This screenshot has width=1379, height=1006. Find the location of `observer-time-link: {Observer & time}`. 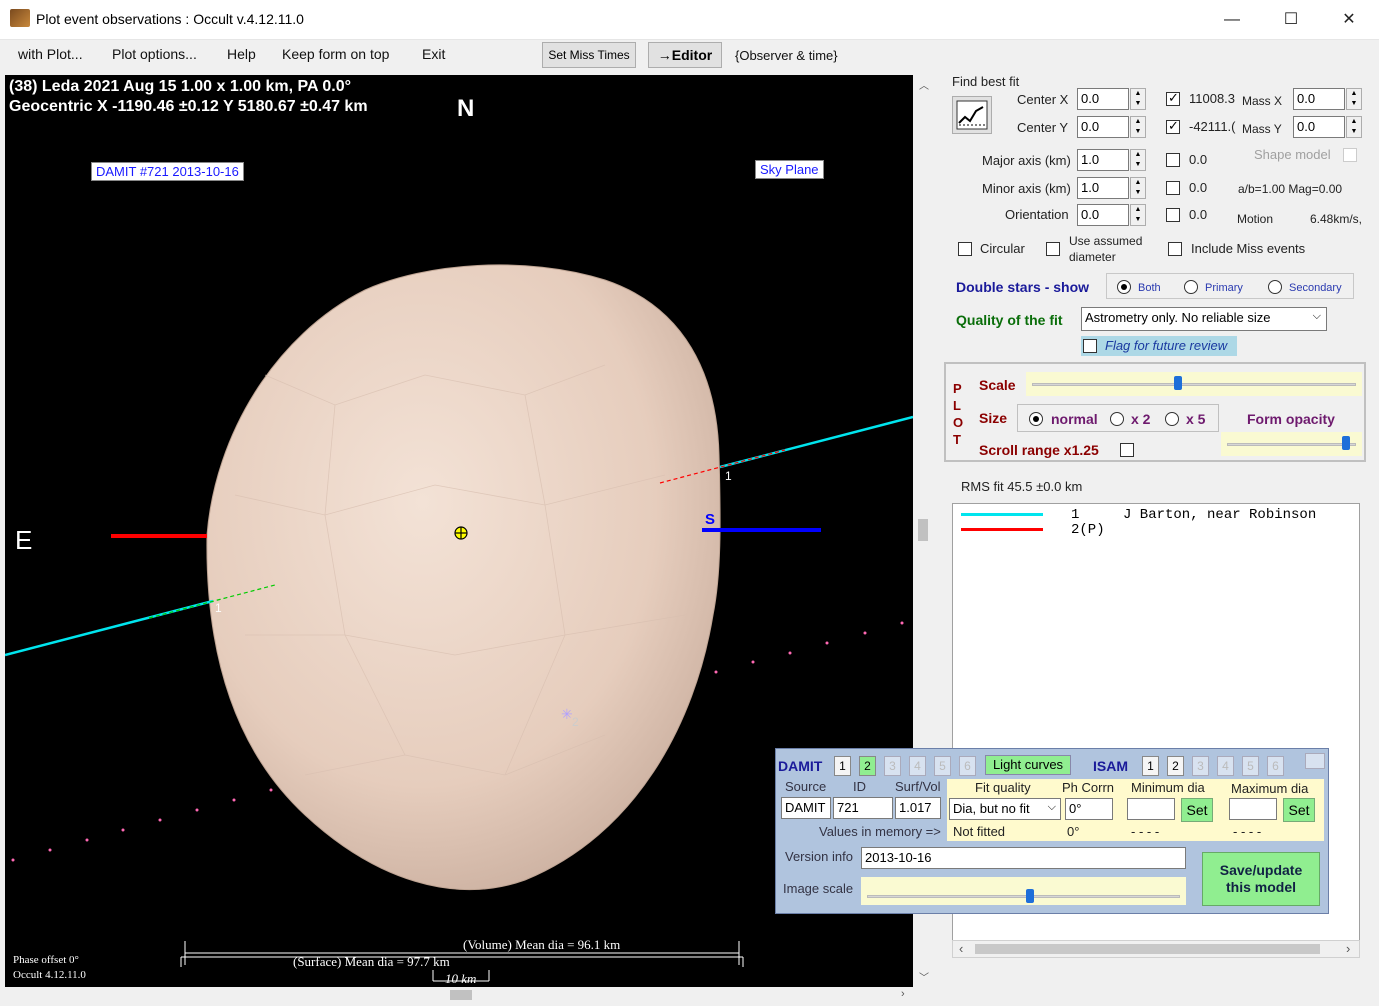

observer-time-link: {Observer & time} is located at coordinates (786, 55).